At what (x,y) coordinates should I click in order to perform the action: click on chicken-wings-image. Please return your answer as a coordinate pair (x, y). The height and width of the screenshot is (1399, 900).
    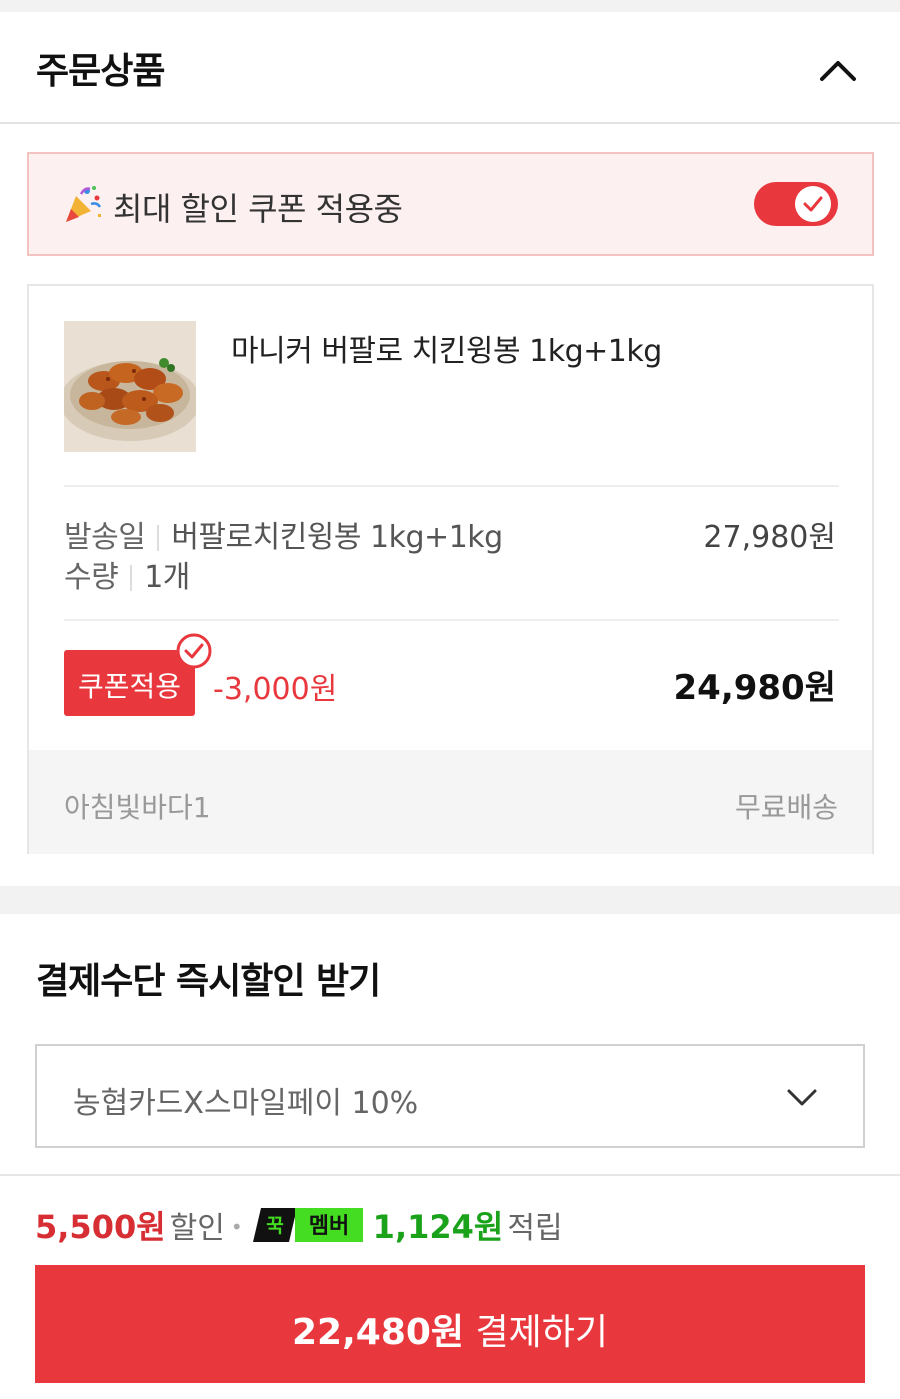
    Looking at the image, I should click on (130, 386).